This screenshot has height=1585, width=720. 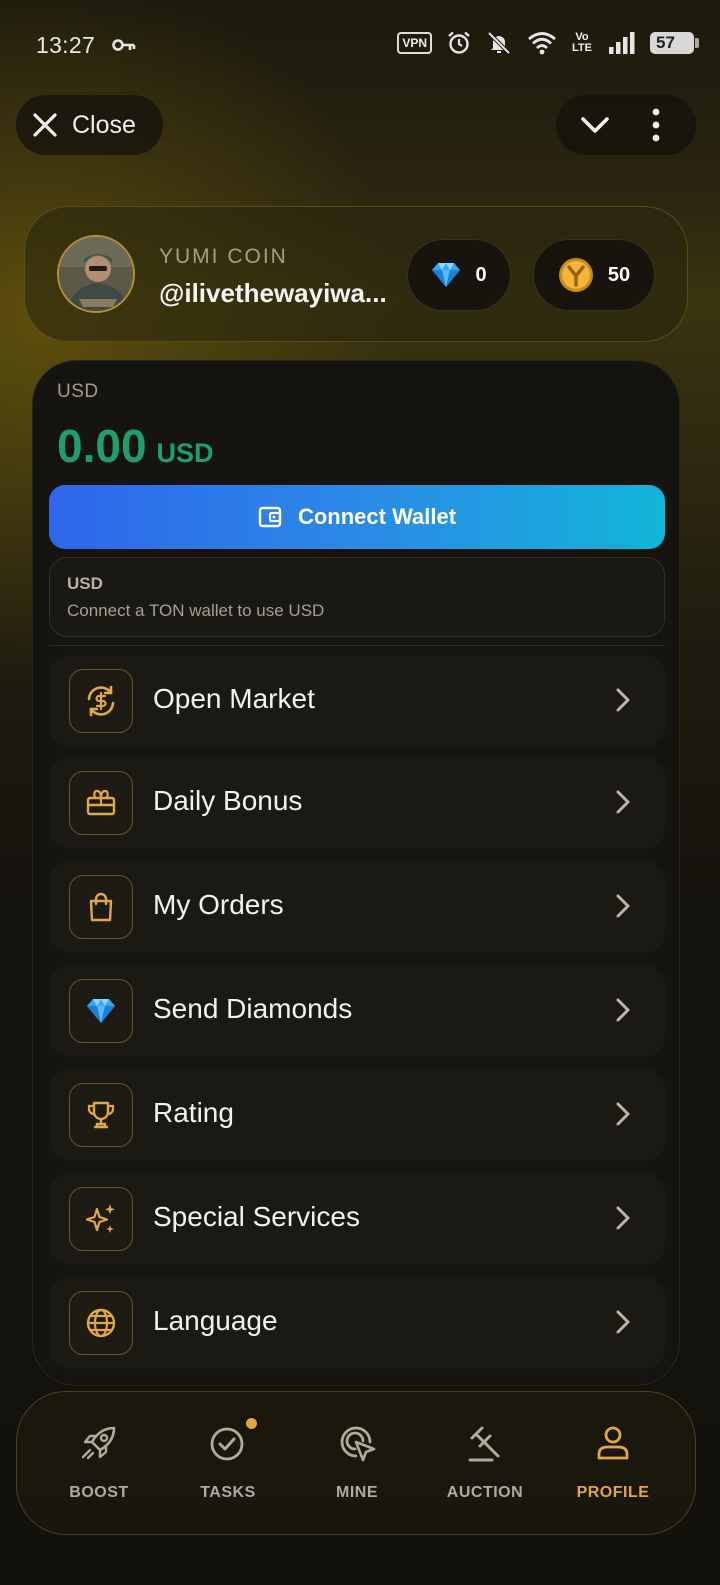 I want to click on volte-icon: Vo LTE, so click(x=582, y=43).